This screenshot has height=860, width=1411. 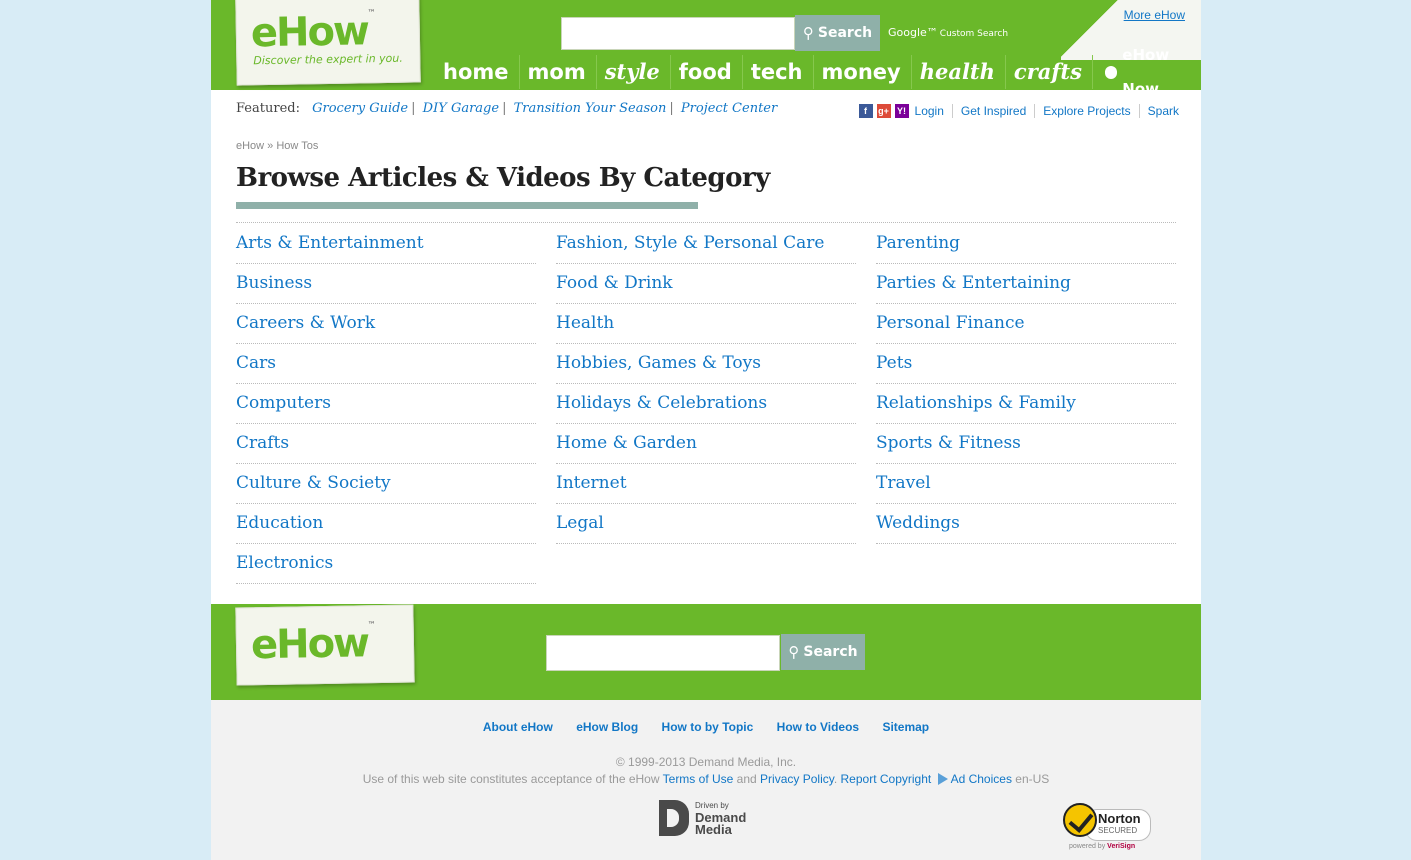 I want to click on title-underline, so click(x=467, y=205).